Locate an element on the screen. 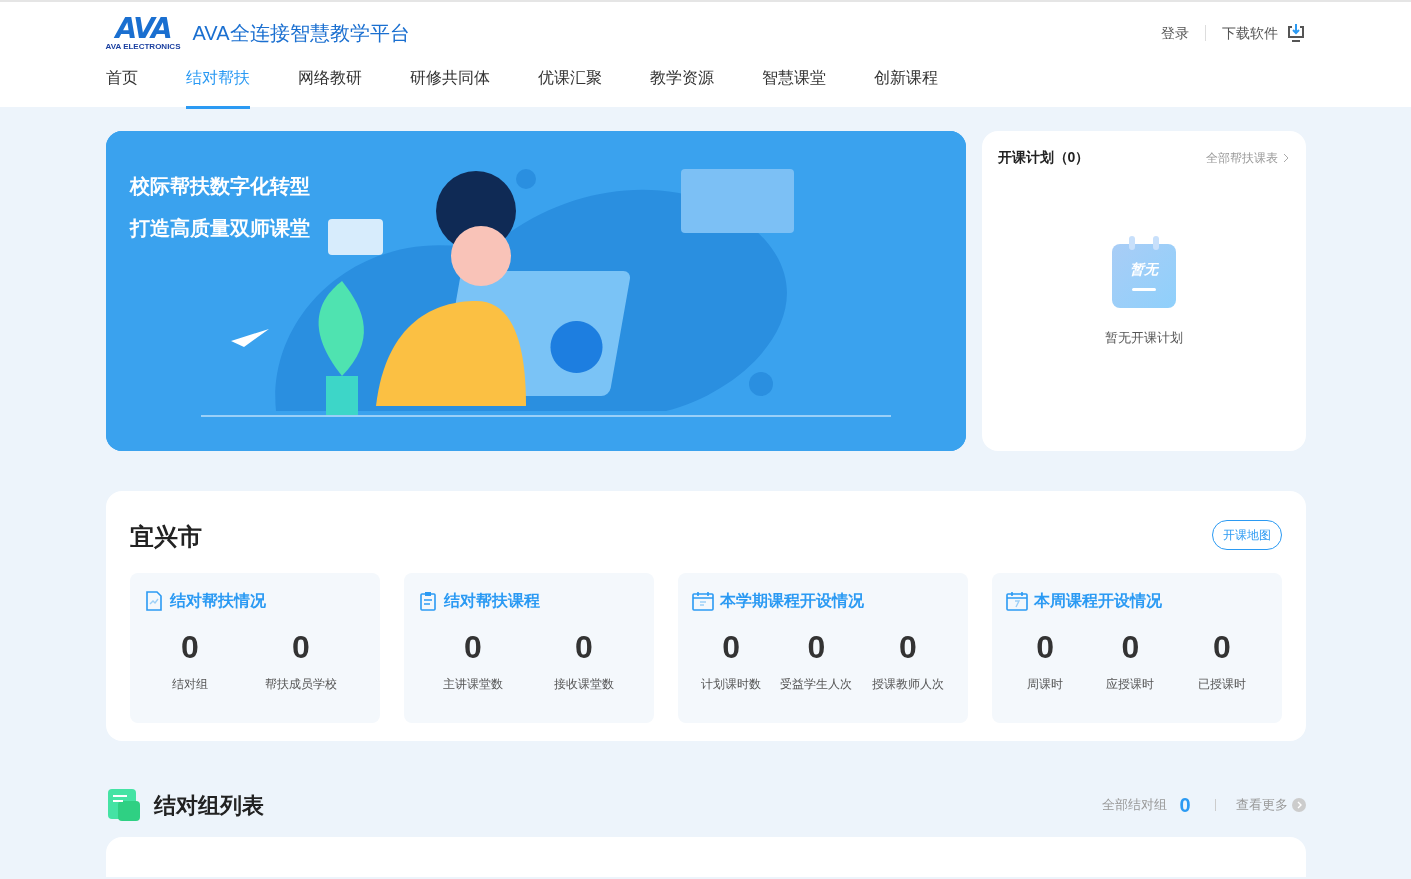 This screenshot has width=1411, height=879. empty-message: 暂无开课计划 is located at coordinates (1143, 338).